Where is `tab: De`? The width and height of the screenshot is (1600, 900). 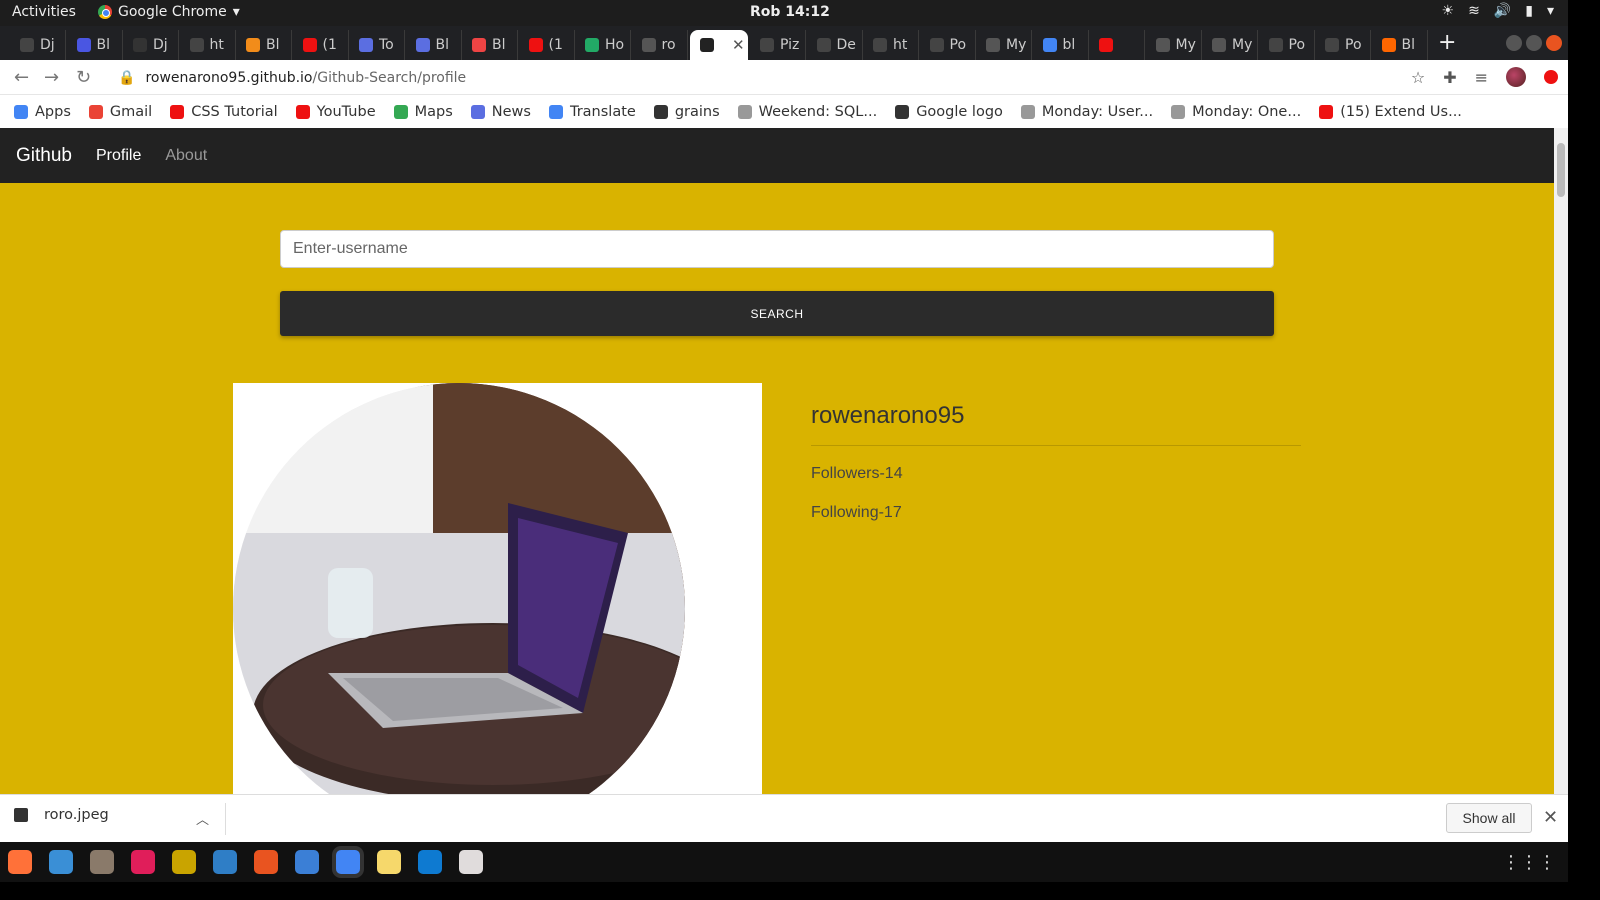 tab: De is located at coordinates (835, 45).